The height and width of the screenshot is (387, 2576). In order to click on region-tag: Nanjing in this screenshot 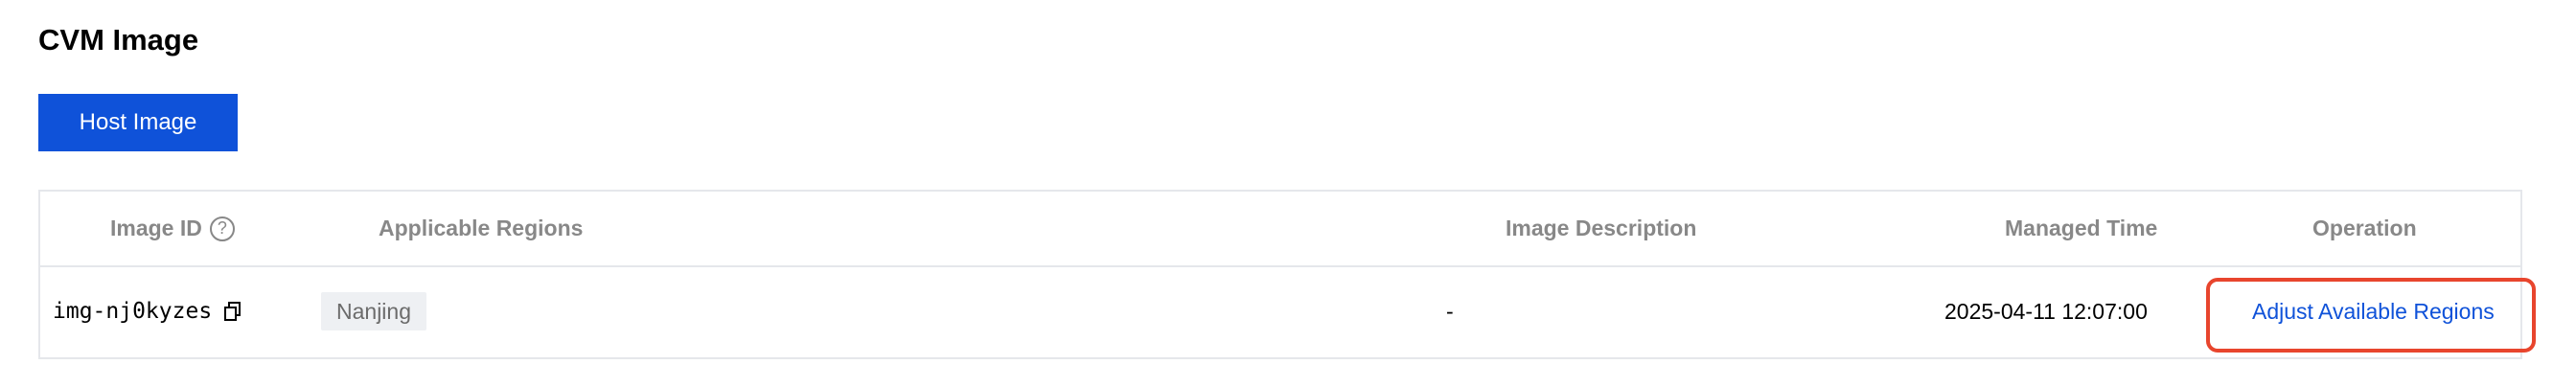, I will do `click(374, 311)`.